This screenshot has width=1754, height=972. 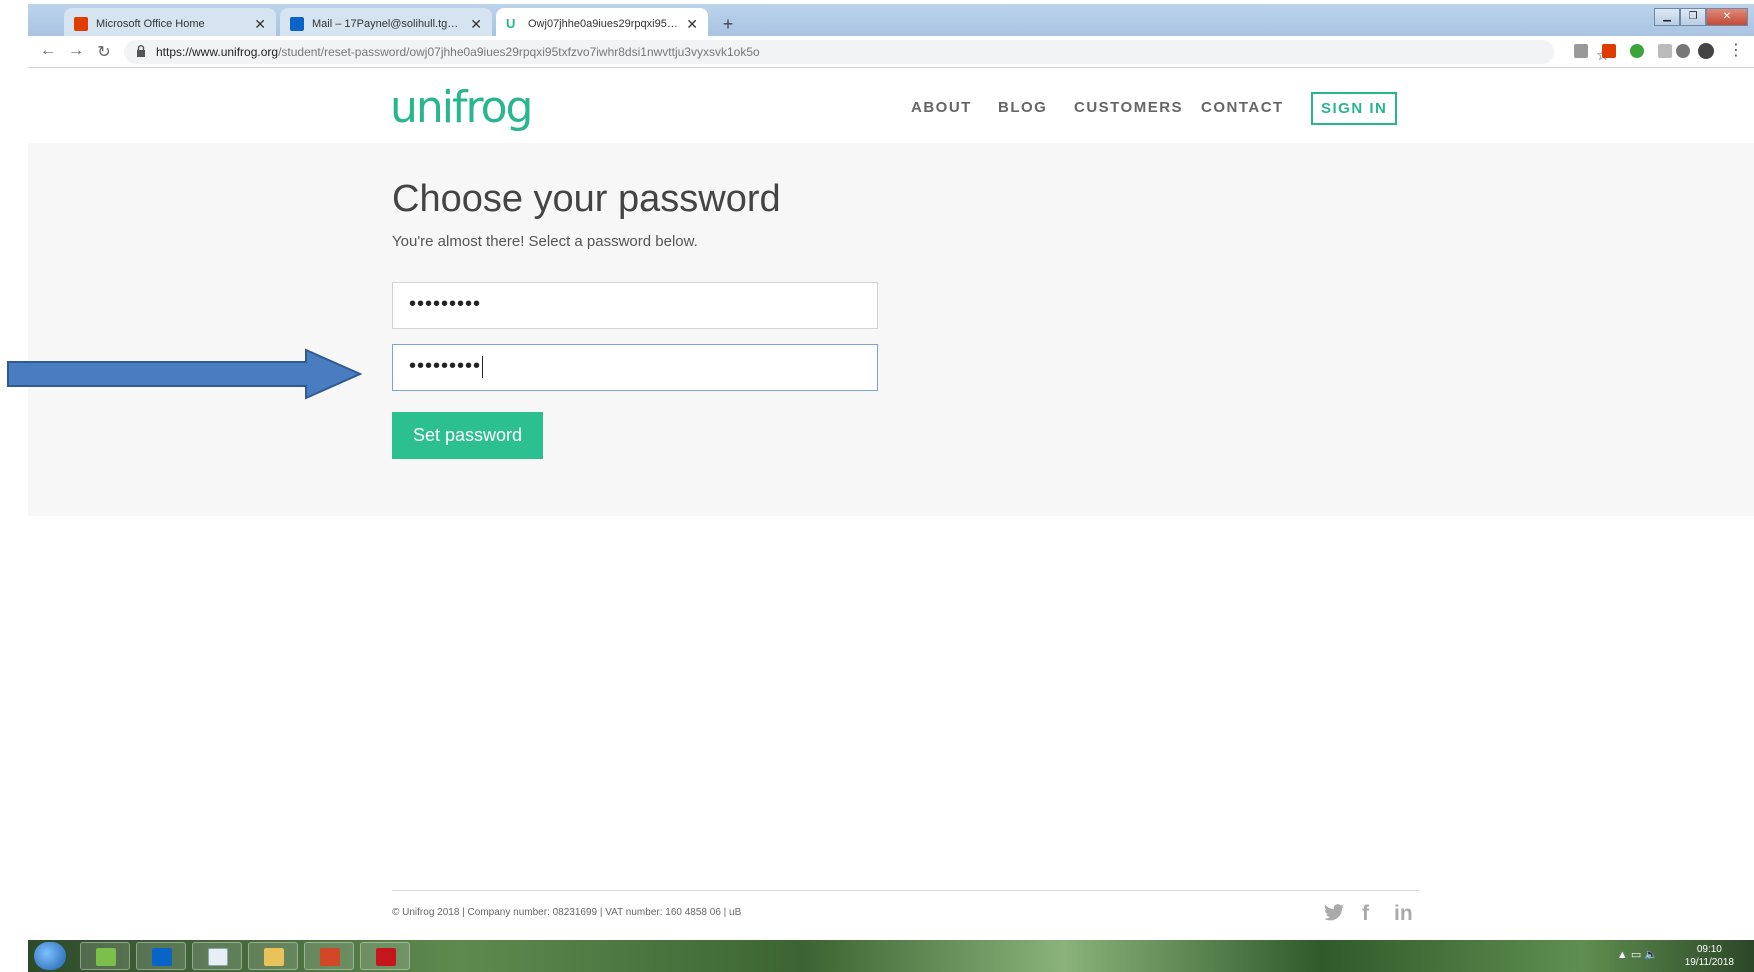 I want to click on windows-taskbar: ▲ ▭ 🔈 09:10 19/11/2018, so click(x=891, y=956).